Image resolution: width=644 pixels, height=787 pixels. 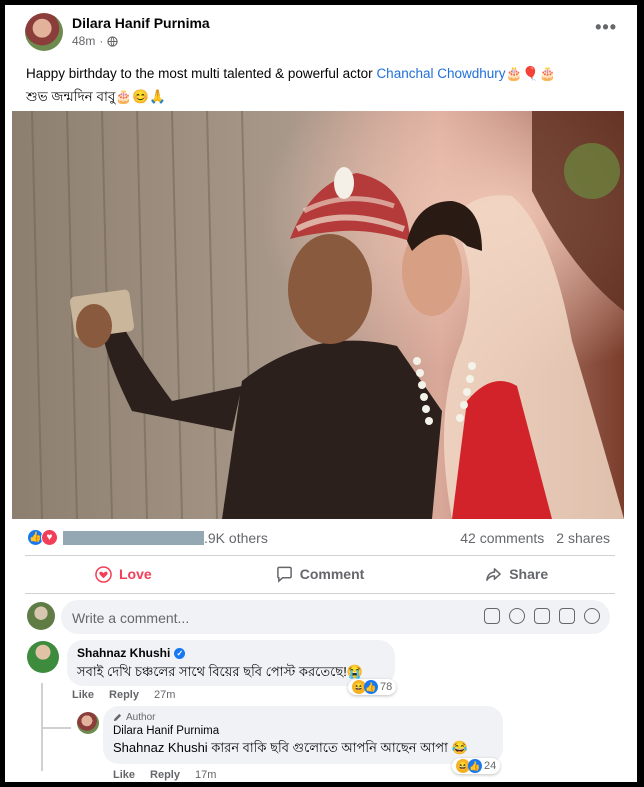 I want to click on engagement-counts: 42 comments 2 shares, so click(x=535, y=538).